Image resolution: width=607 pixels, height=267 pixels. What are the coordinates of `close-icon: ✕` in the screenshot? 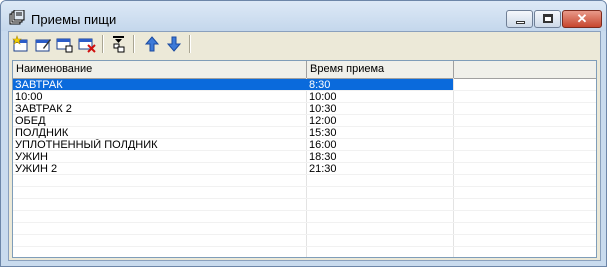 It's located at (582, 18).